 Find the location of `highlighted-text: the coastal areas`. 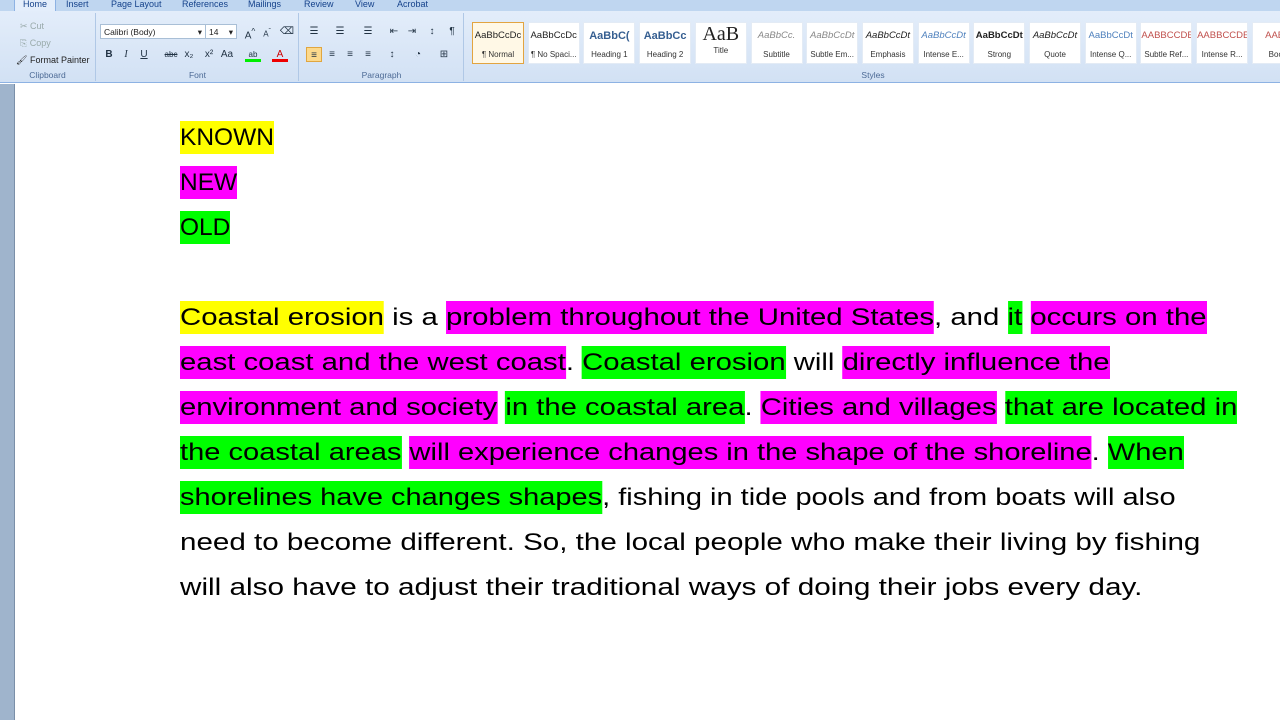

highlighted-text: the coastal areas is located at coordinates (291, 452).